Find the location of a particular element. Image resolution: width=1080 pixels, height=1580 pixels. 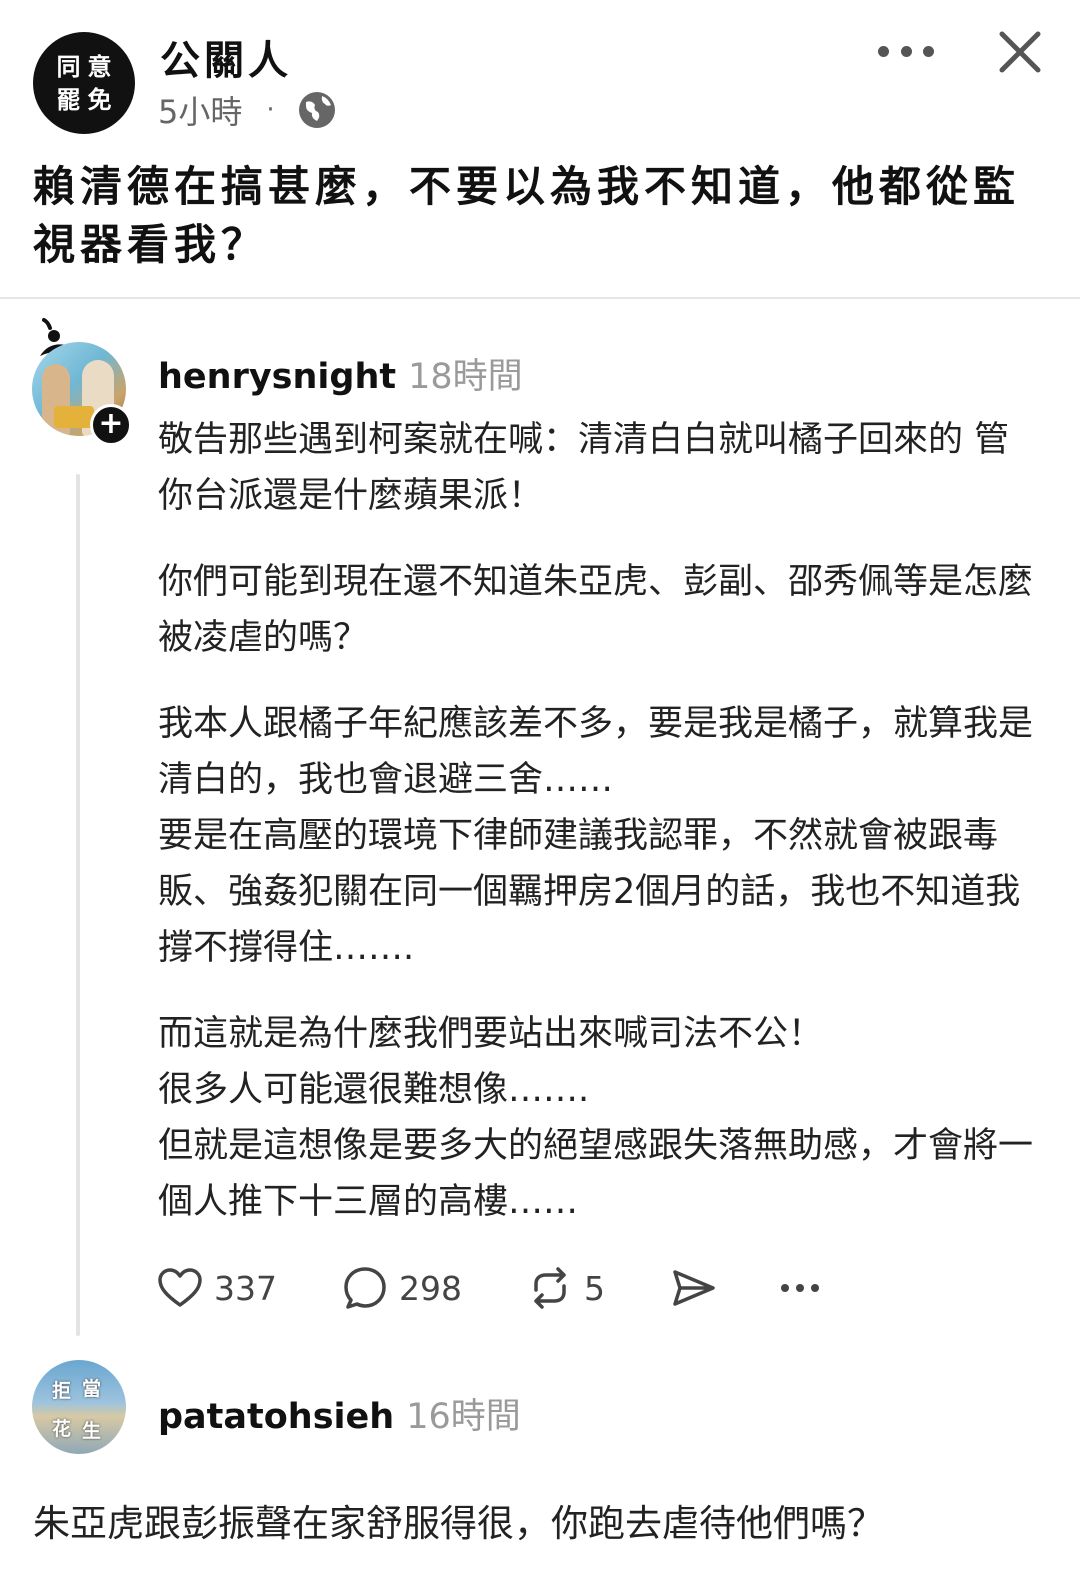

reply-time: 16時間 is located at coordinates (463, 1417).